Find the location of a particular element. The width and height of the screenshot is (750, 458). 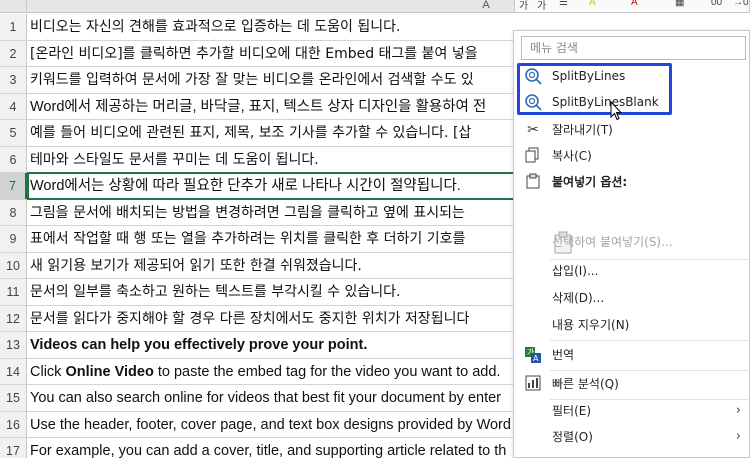

menu-item-label: 내용 지우기(N) is located at coordinates (591, 325).